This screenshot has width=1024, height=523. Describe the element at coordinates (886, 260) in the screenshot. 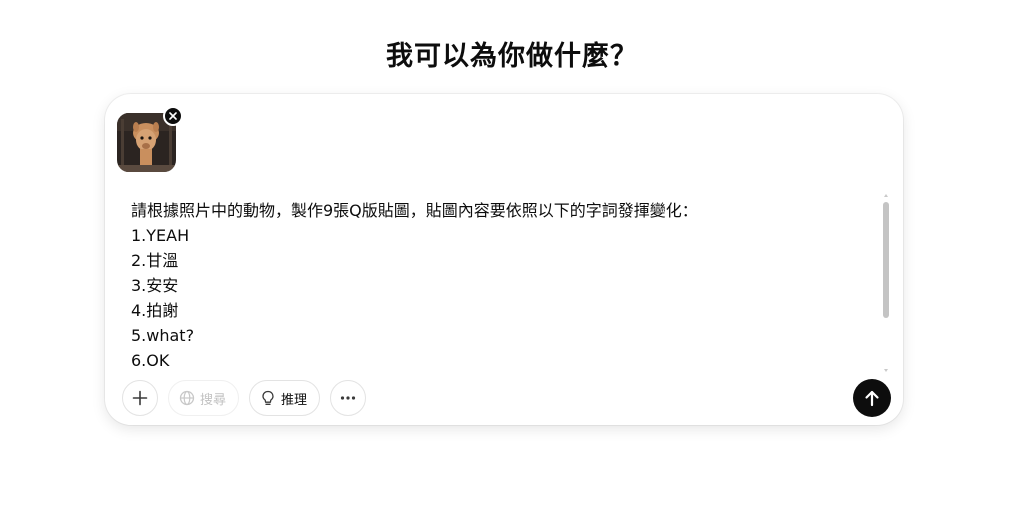

I see `scroll-thumb` at that location.